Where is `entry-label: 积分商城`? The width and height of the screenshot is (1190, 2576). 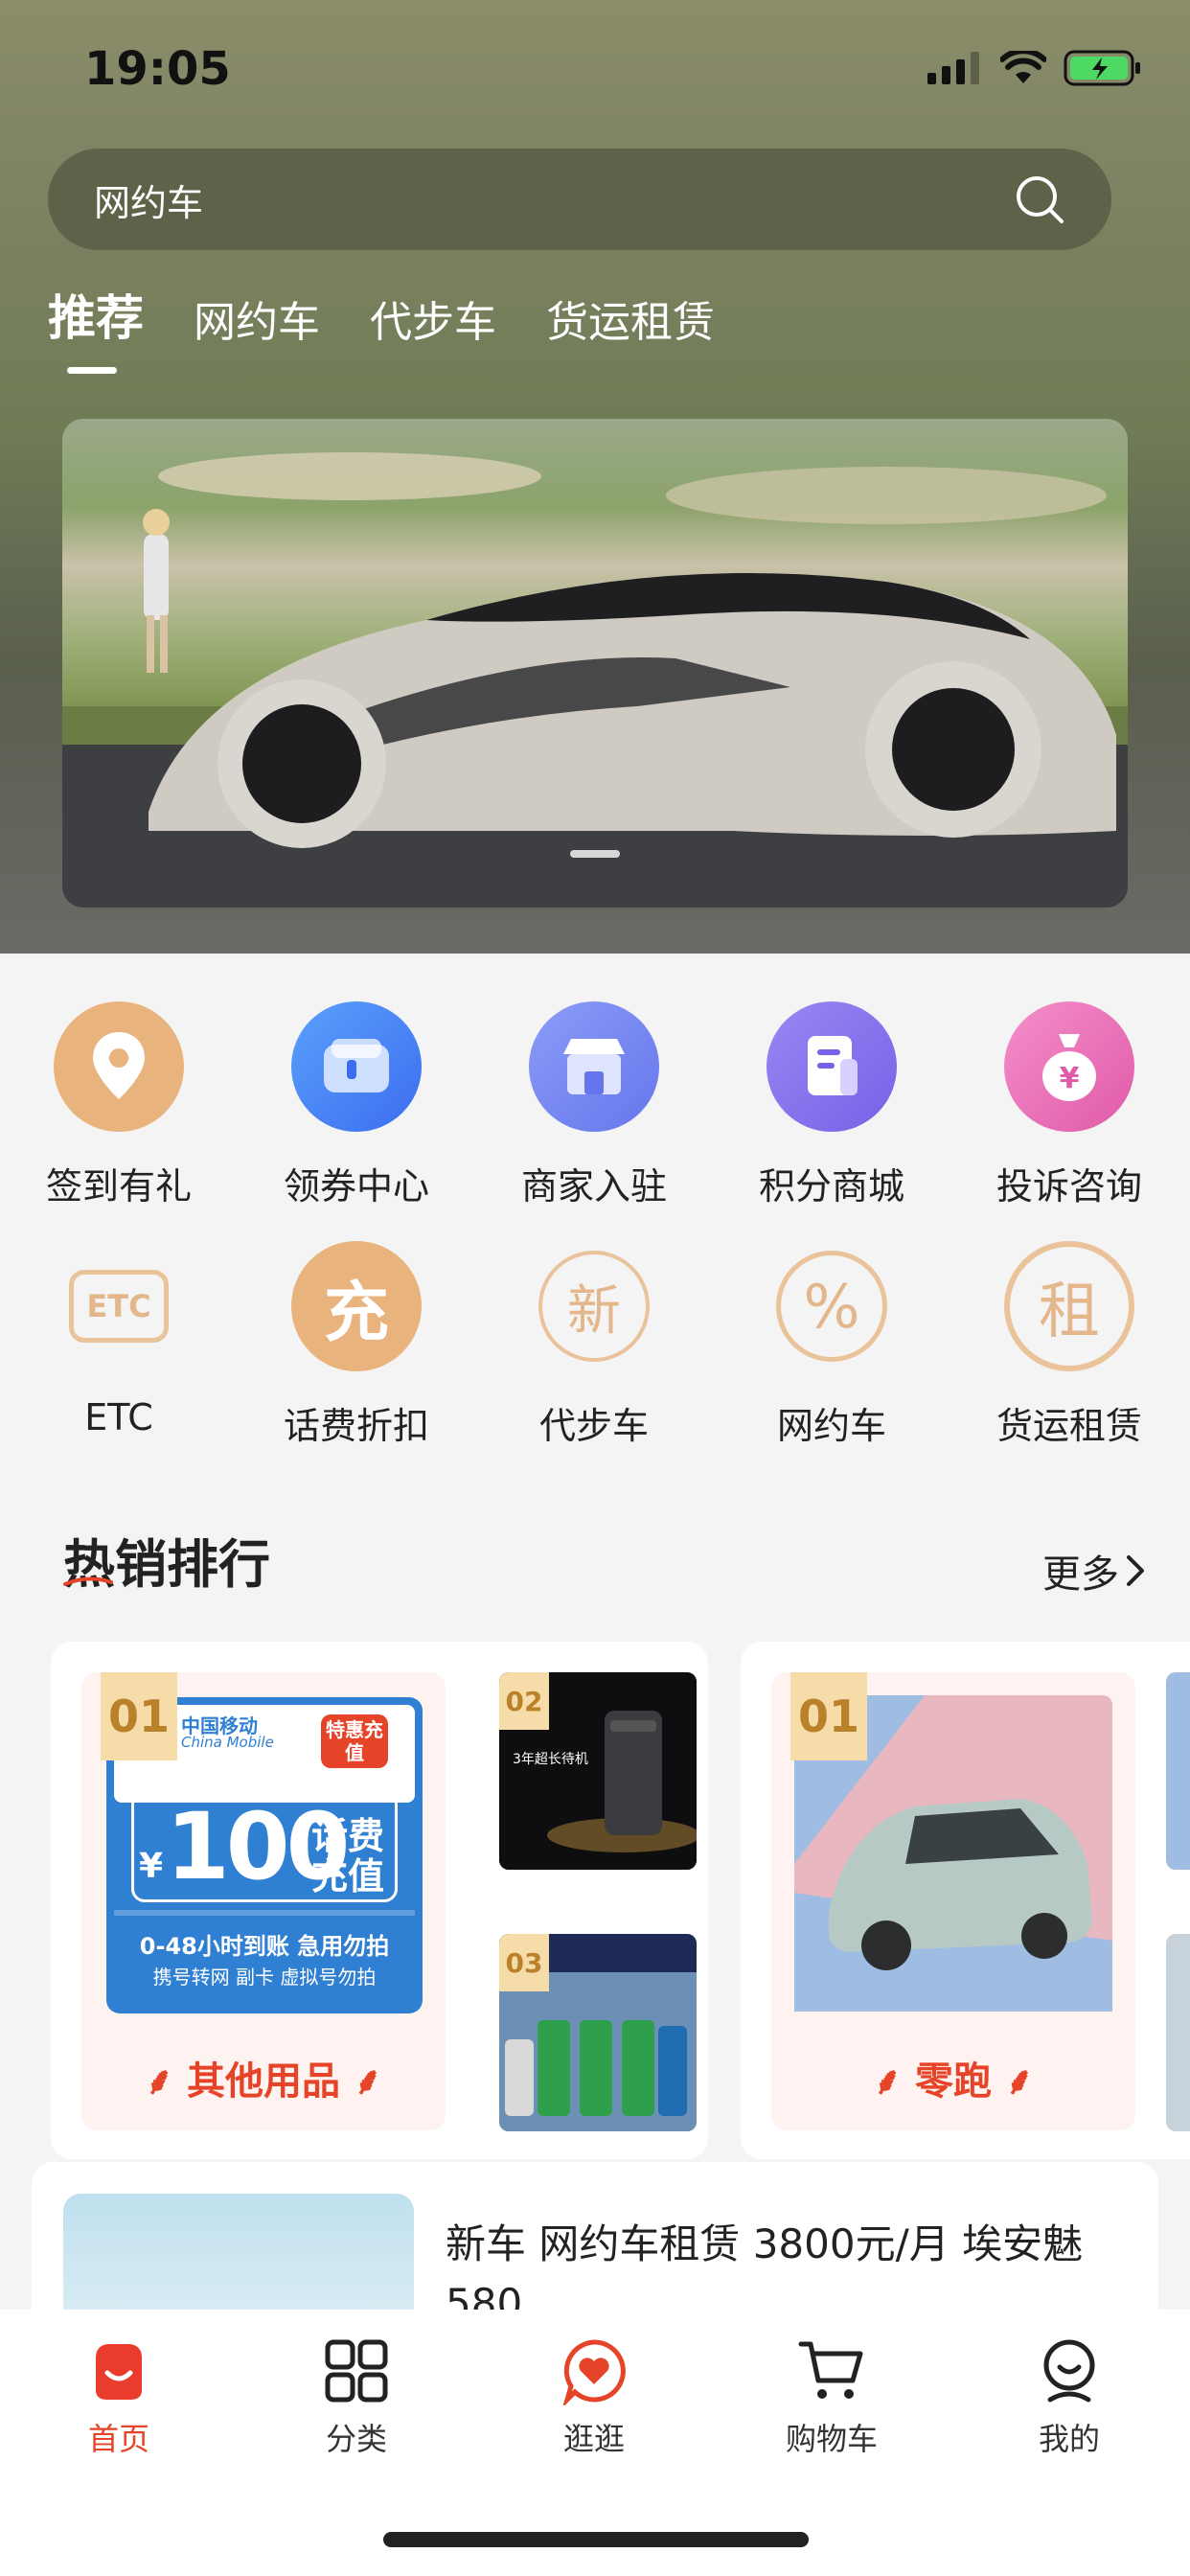 entry-label: 积分商城 is located at coordinates (831, 1186).